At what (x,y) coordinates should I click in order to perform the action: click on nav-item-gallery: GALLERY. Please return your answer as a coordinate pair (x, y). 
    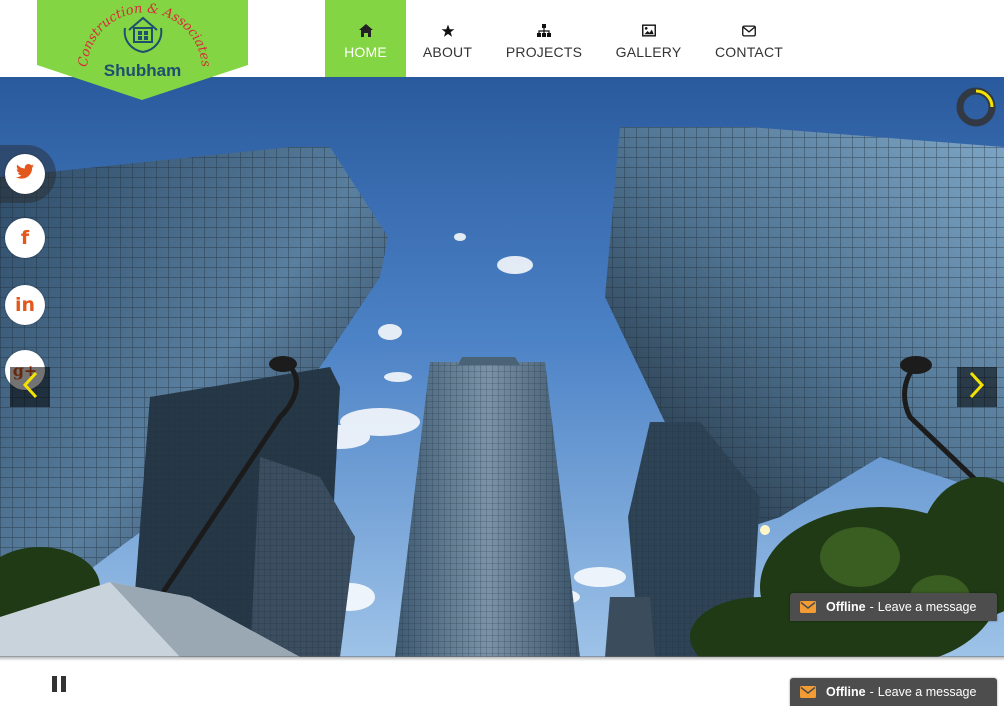
    Looking at the image, I should click on (648, 38).